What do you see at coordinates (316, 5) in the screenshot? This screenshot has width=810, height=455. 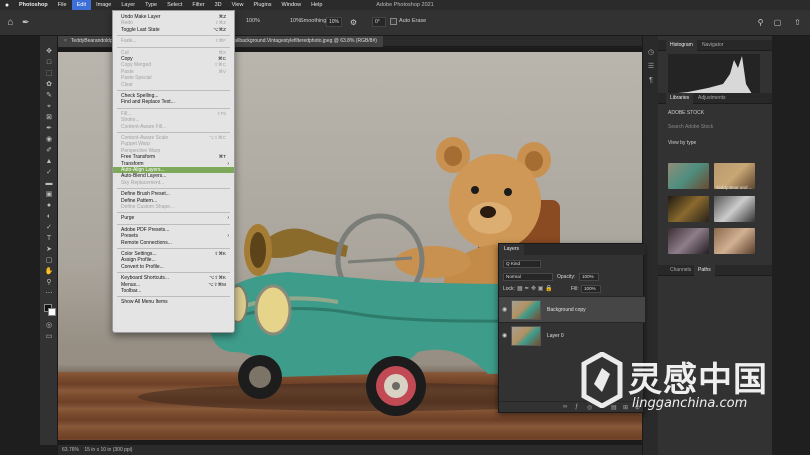 I see `menu-help: Help` at bounding box center [316, 5].